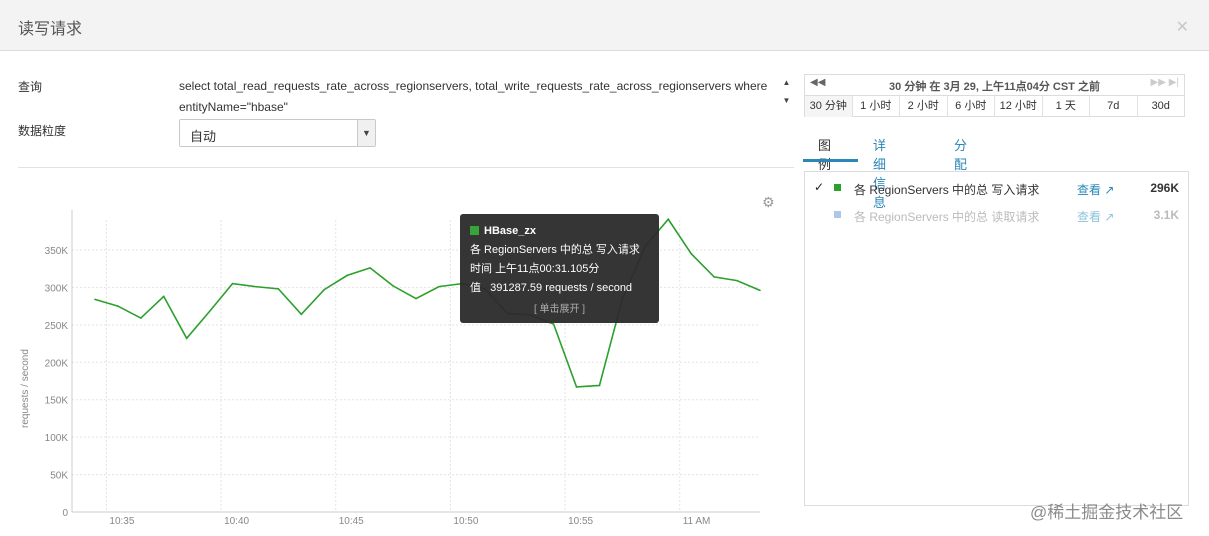 This screenshot has width=1209, height=536. What do you see at coordinates (465, 521) in the screenshot?
I see `x-tick-label: 10:50` at bounding box center [465, 521].